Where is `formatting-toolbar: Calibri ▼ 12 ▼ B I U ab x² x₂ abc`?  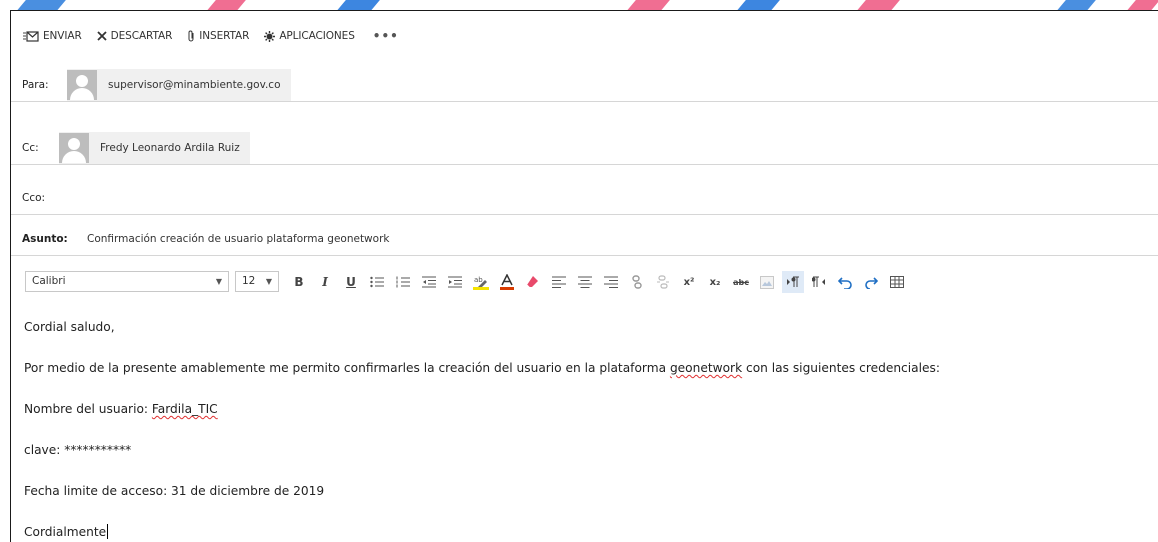 formatting-toolbar: Calibri ▼ 12 ▼ B I U ab x² x₂ abc is located at coordinates (584, 281).